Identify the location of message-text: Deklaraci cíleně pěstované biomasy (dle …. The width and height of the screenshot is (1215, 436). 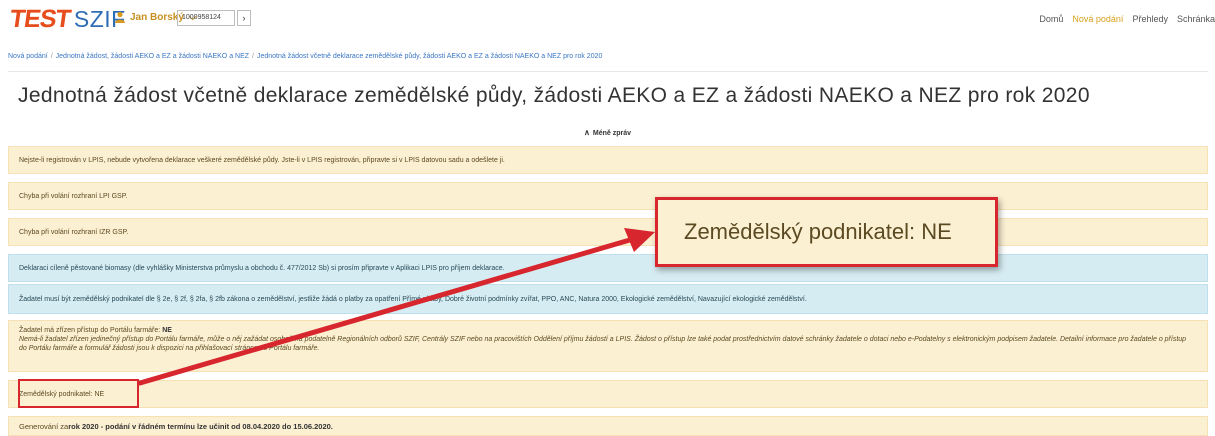
(262, 268).